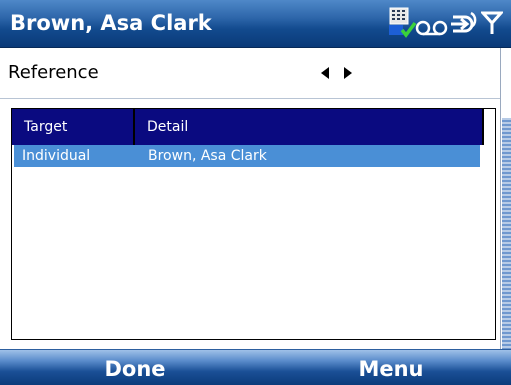 The width and height of the screenshot is (511, 385). I want to click on list-header: Target Detail, so click(247, 127).